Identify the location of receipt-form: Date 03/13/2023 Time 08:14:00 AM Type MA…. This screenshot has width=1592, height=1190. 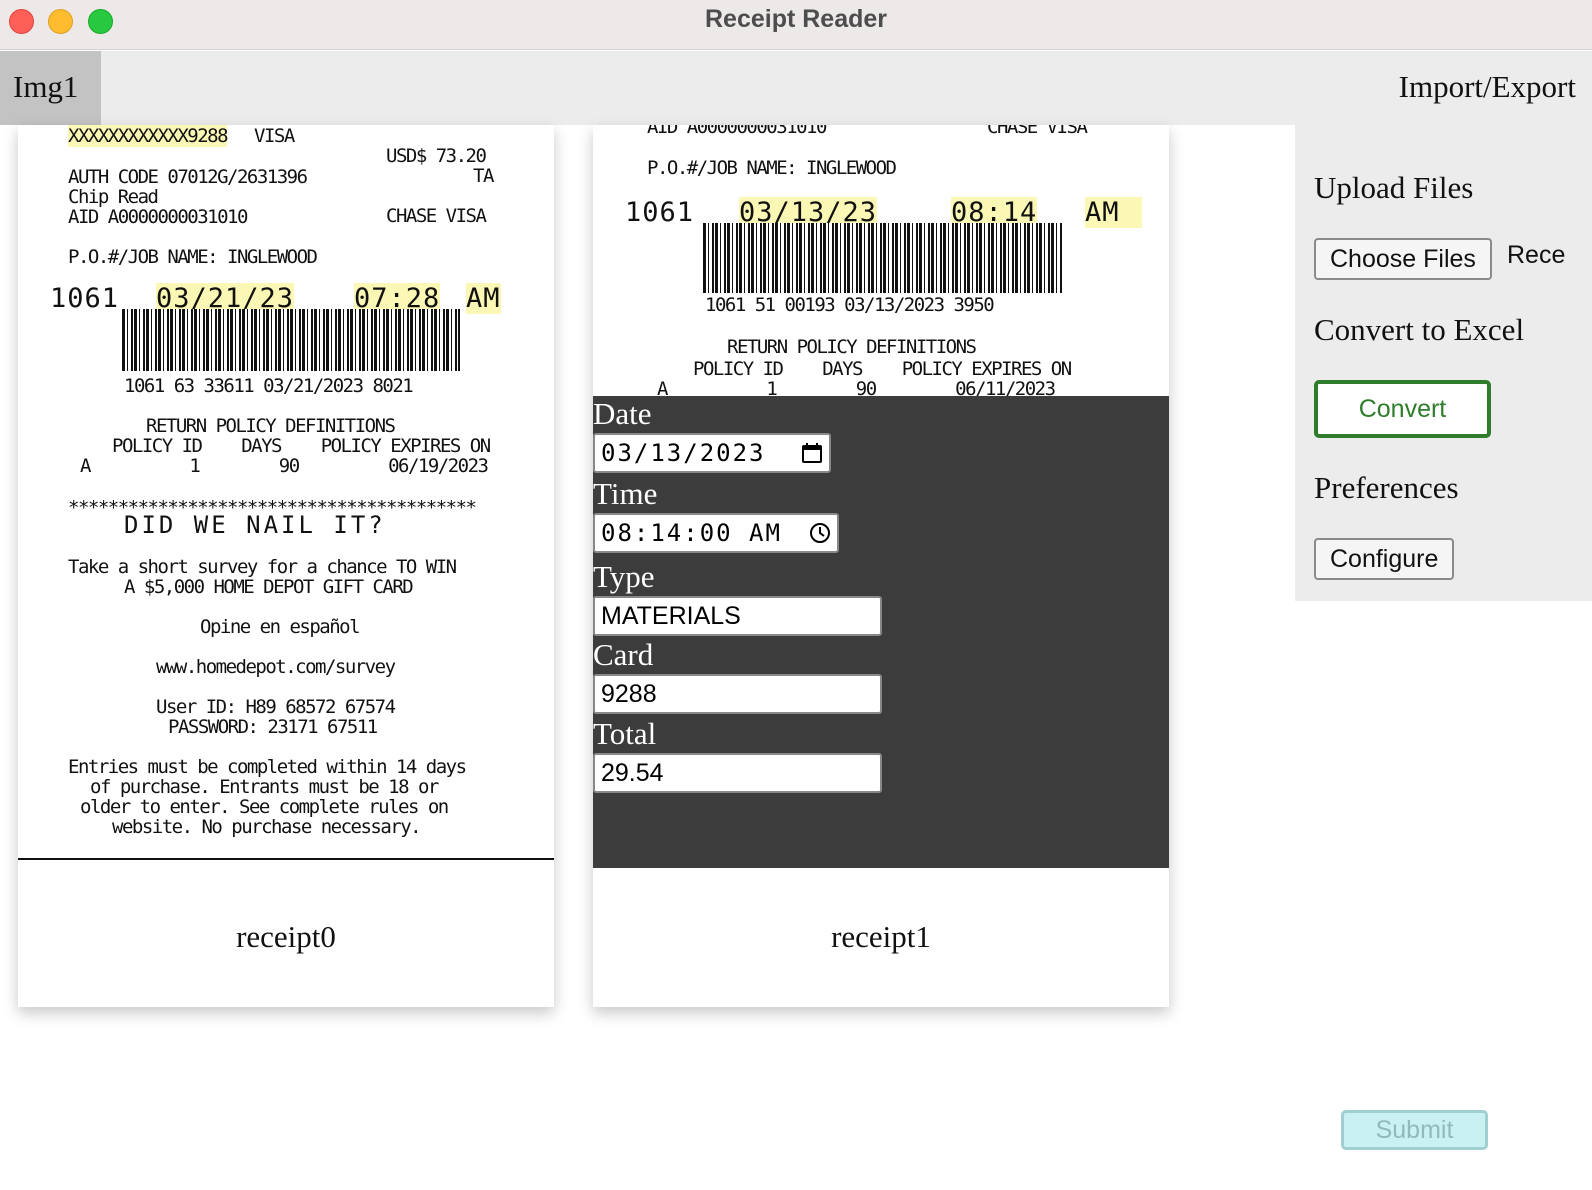
(881, 632).